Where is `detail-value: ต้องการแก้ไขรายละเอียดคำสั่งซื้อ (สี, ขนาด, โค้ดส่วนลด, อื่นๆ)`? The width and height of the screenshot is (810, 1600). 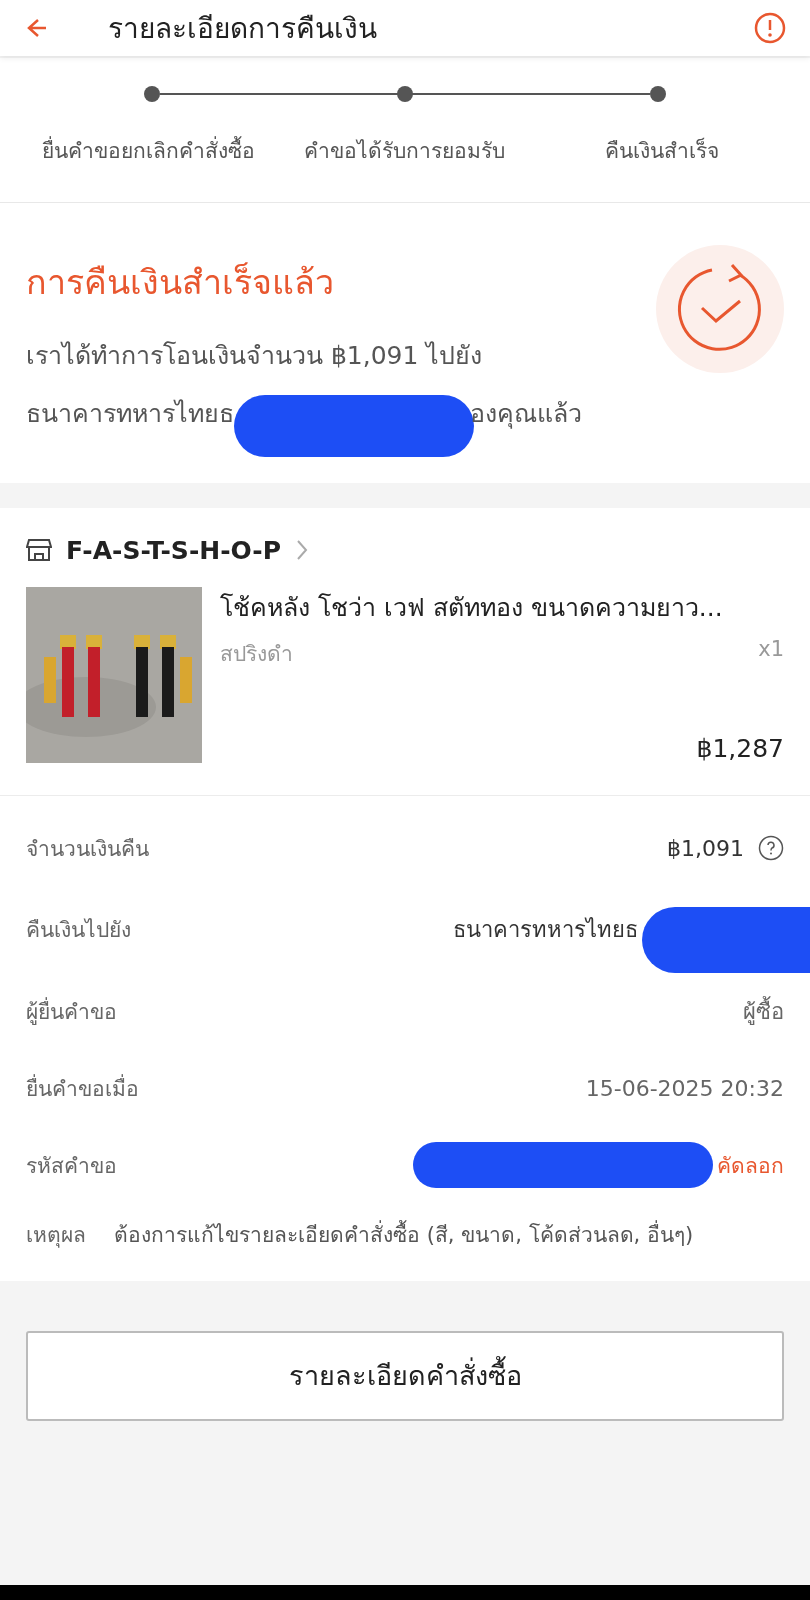 detail-value: ต้องการแก้ไขรายละเอียดคำสั่งซื้อ (สี, ขนาด, โค้ดส่วนลด, อื่นๆ) is located at coordinates (404, 1234).